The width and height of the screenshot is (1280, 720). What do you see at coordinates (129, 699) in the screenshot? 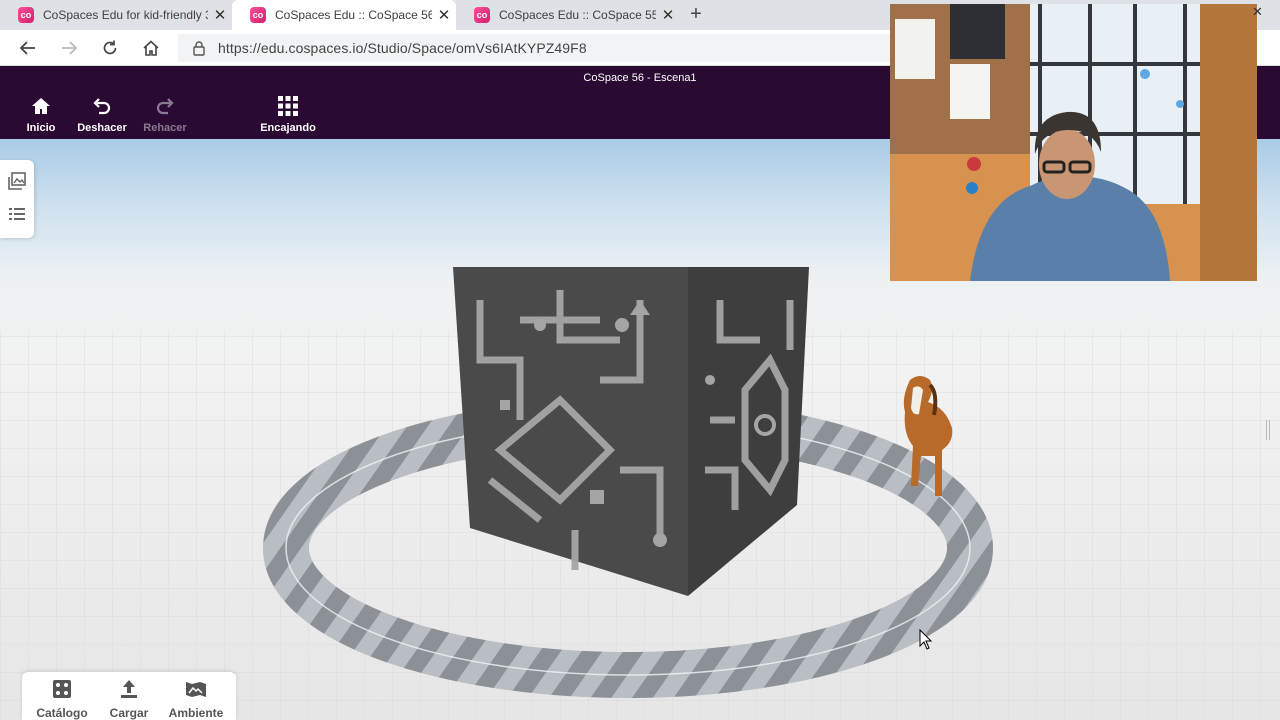
I see `upload-button: Cargar` at bounding box center [129, 699].